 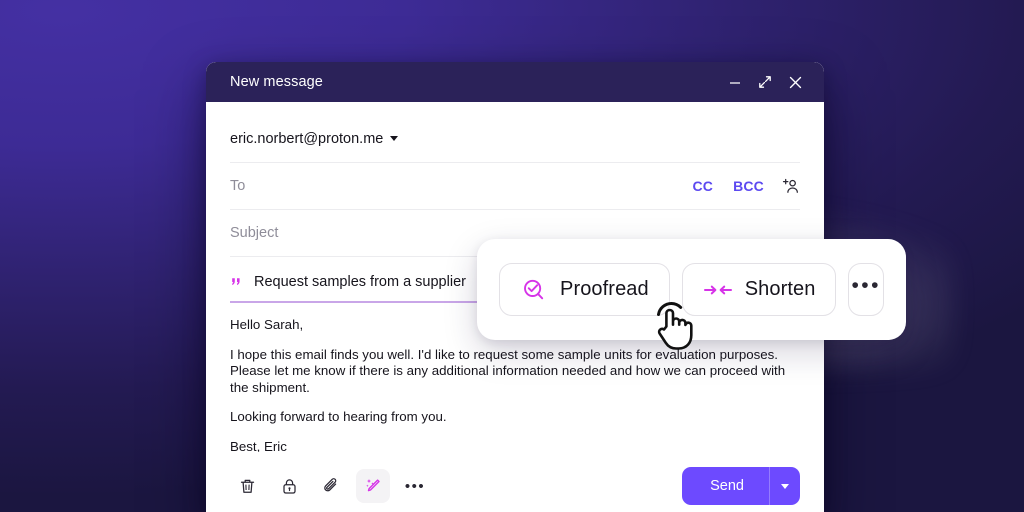 What do you see at coordinates (780, 289) in the screenshot?
I see `shorten-label: Shorten` at bounding box center [780, 289].